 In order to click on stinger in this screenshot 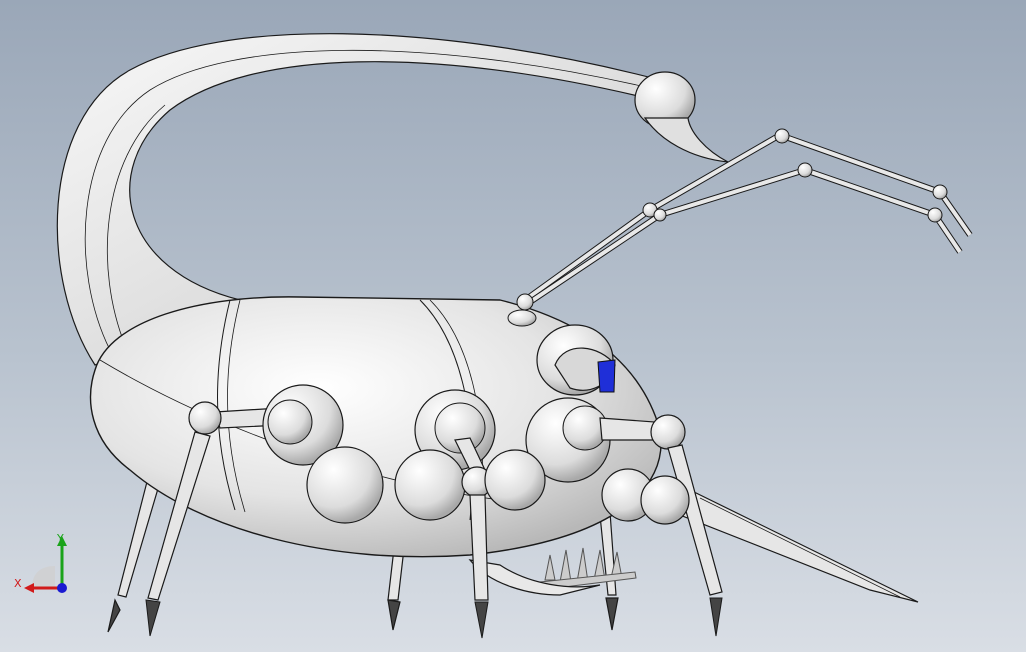, I will do `click(686, 140)`.